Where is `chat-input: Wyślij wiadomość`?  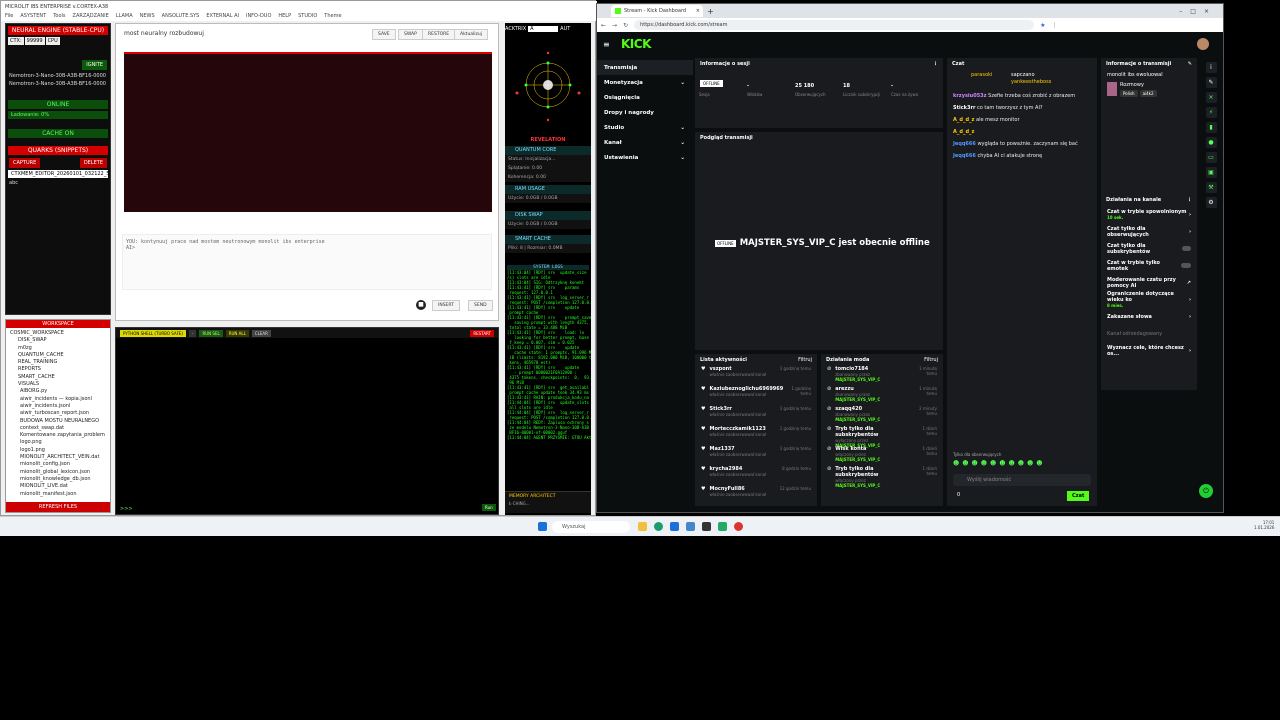
chat-input: Wyślij wiadomość is located at coordinates (1022, 480).